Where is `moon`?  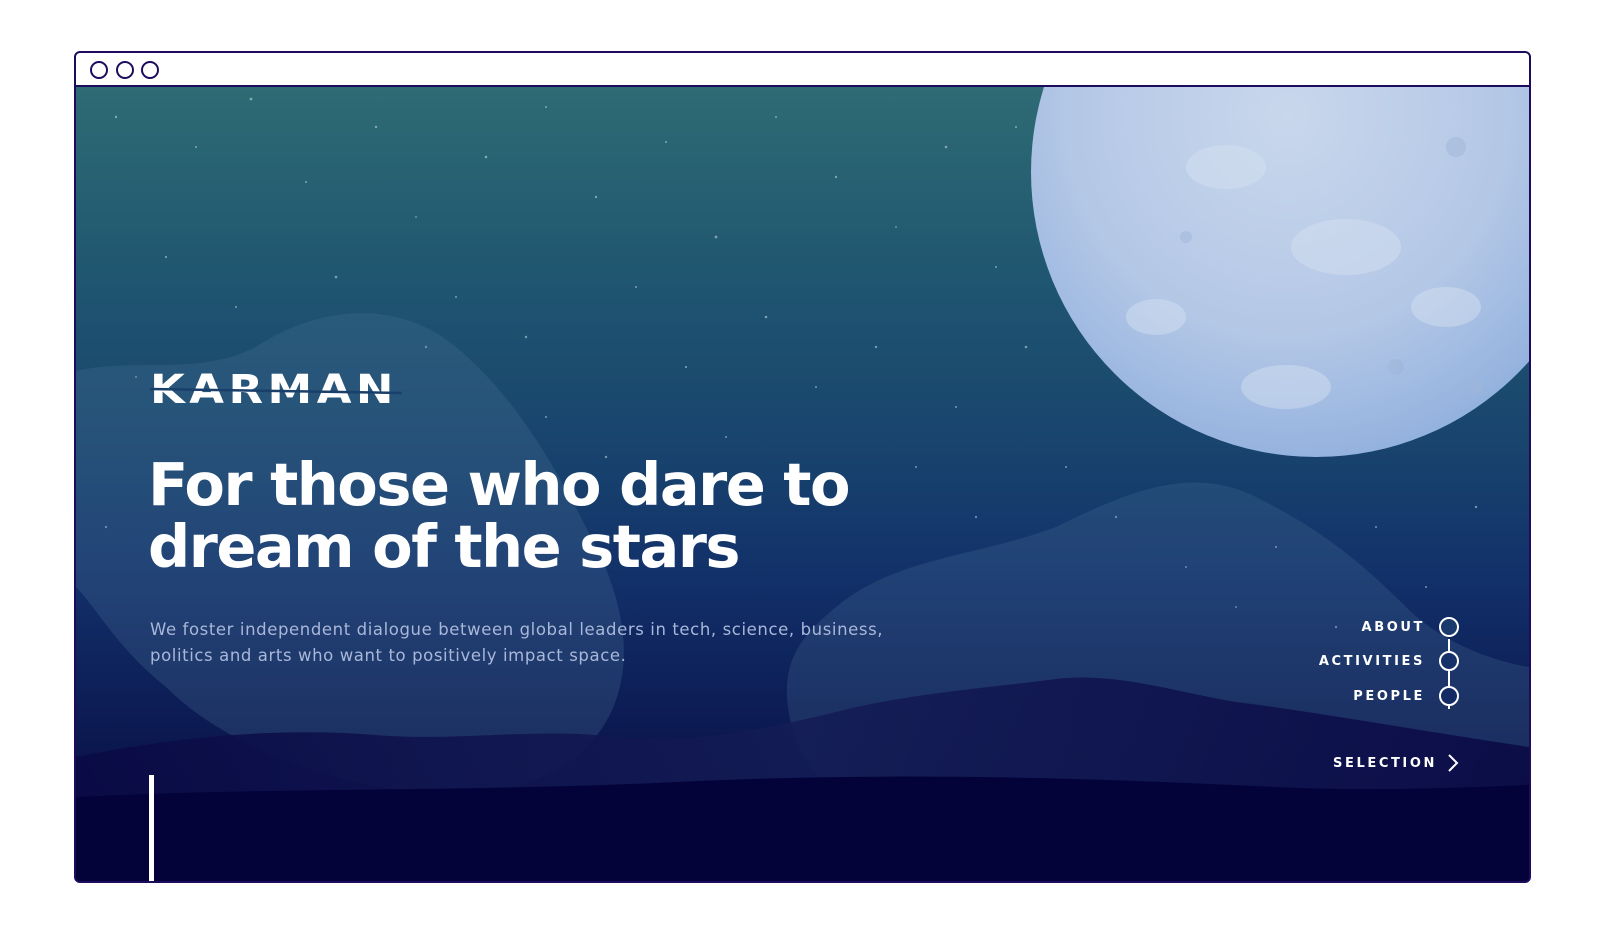 moon is located at coordinates (1280, 272).